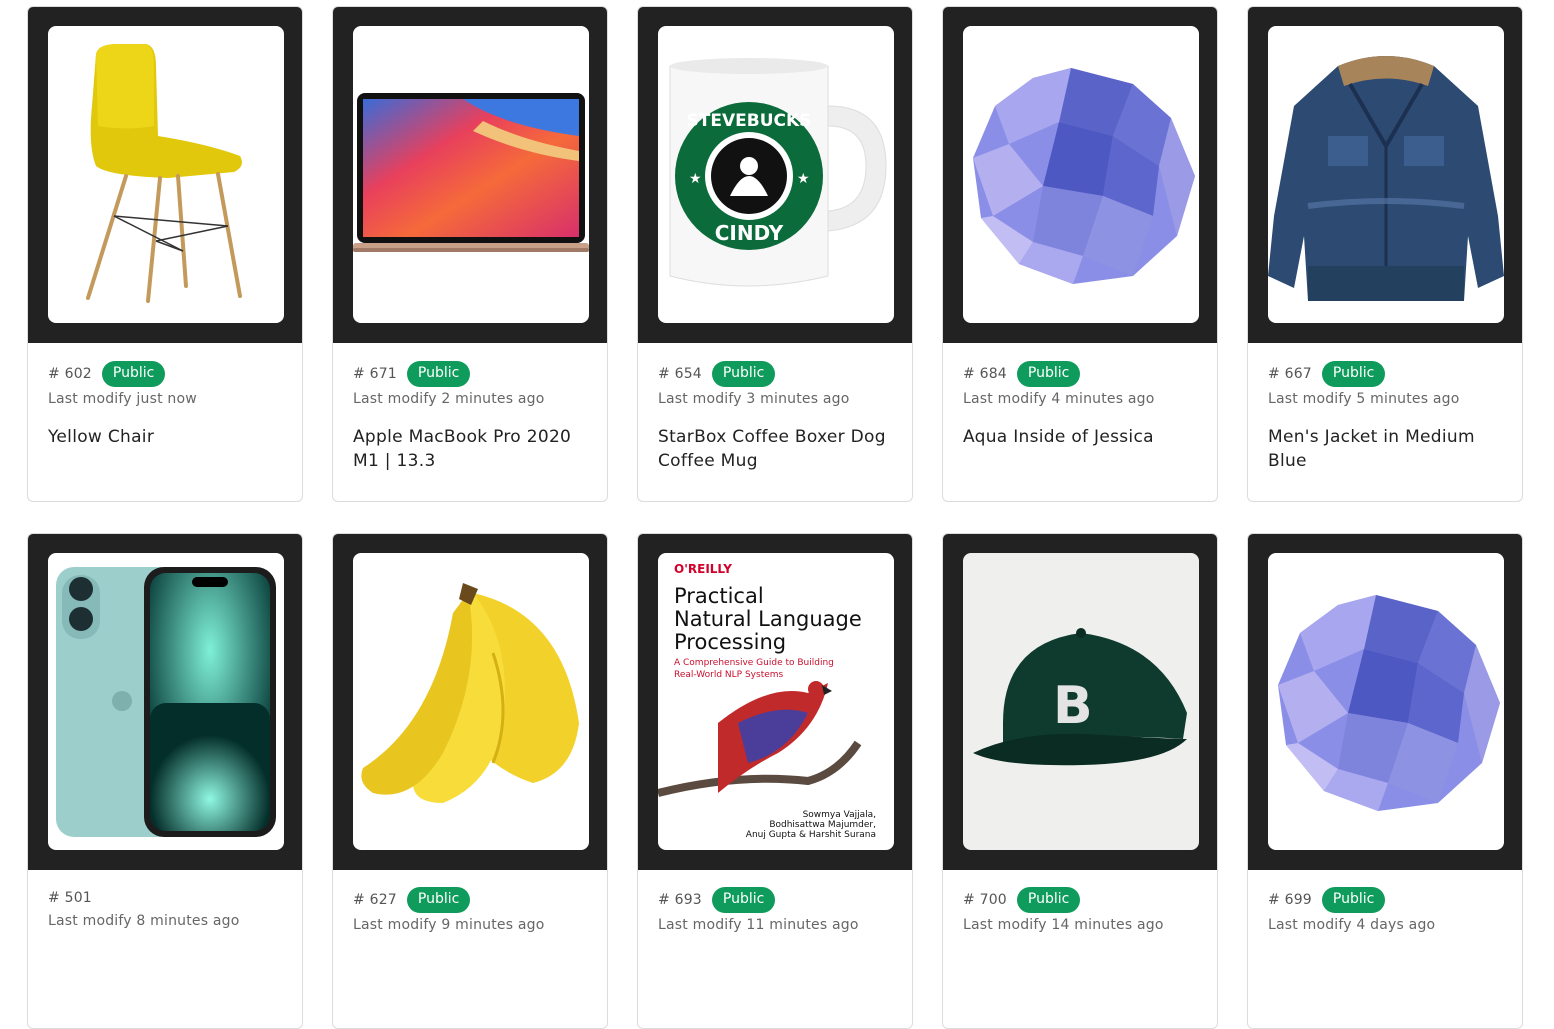 Image resolution: width=1554 pixels, height=1029 pixels. I want to click on coffee-mug-image: STEVEBUCKS CINDY ★ ★, so click(778, 172).